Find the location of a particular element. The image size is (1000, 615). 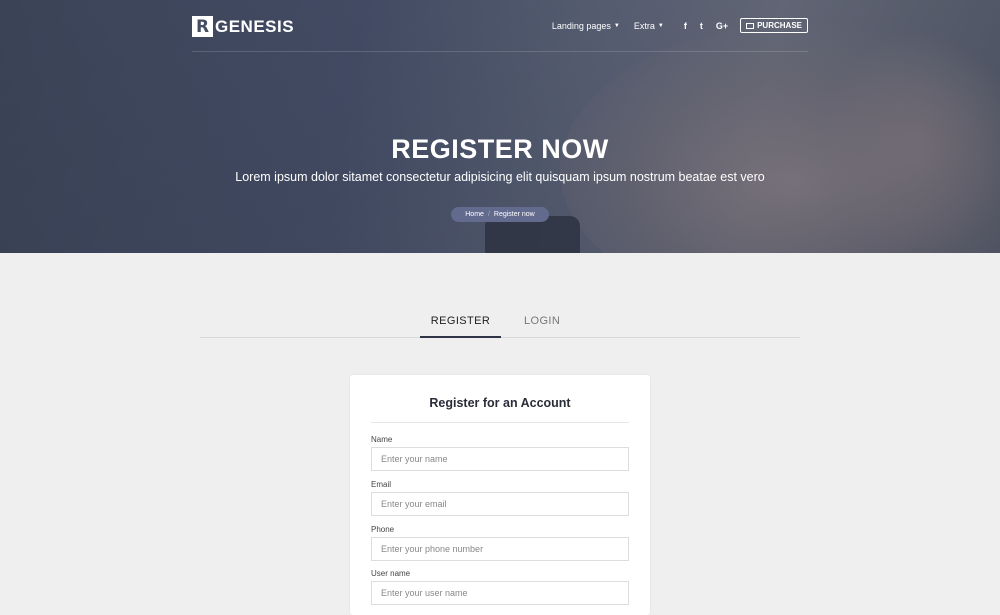

tab-login: LOGIN is located at coordinates (542, 326).